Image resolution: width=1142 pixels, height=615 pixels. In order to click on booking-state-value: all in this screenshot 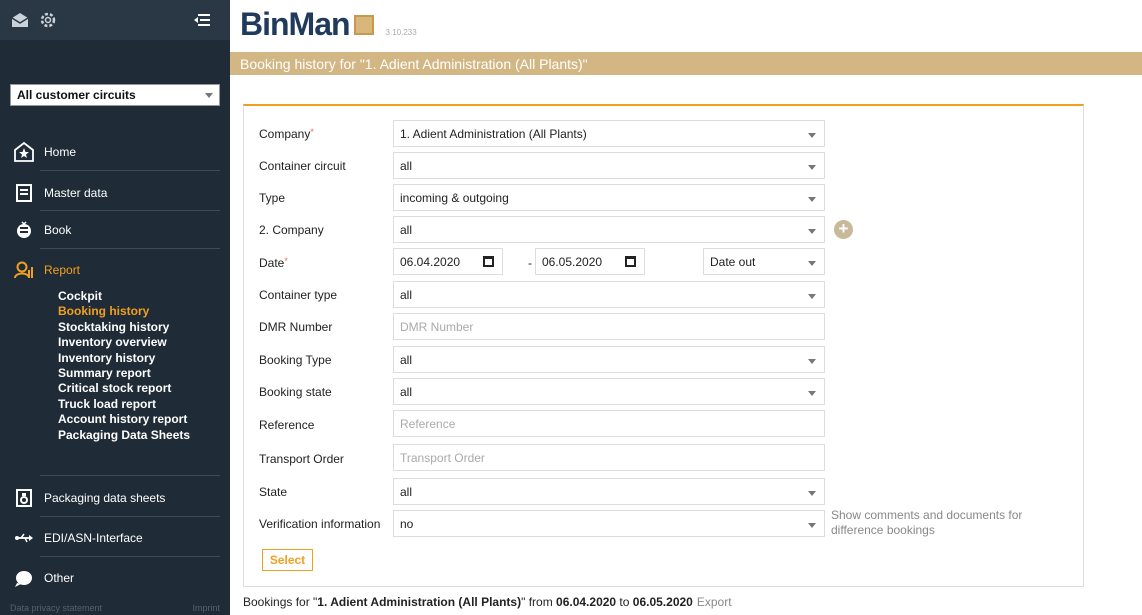, I will do `click(406, 391)`.